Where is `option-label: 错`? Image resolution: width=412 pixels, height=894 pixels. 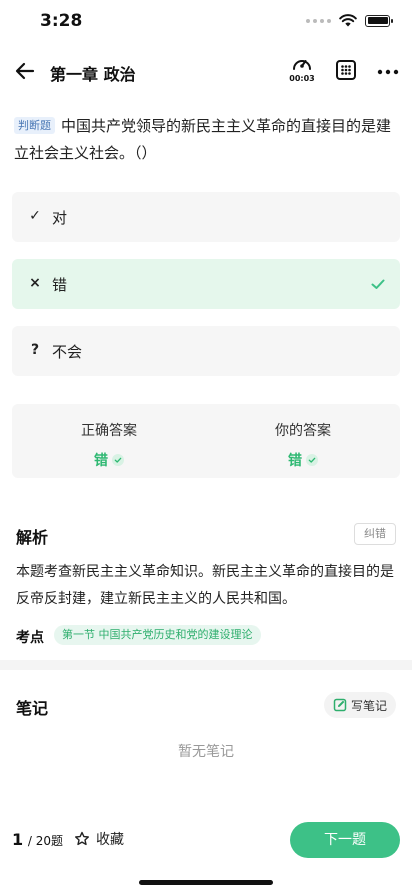 option-label: 错 is located at coordinates (60, 285).